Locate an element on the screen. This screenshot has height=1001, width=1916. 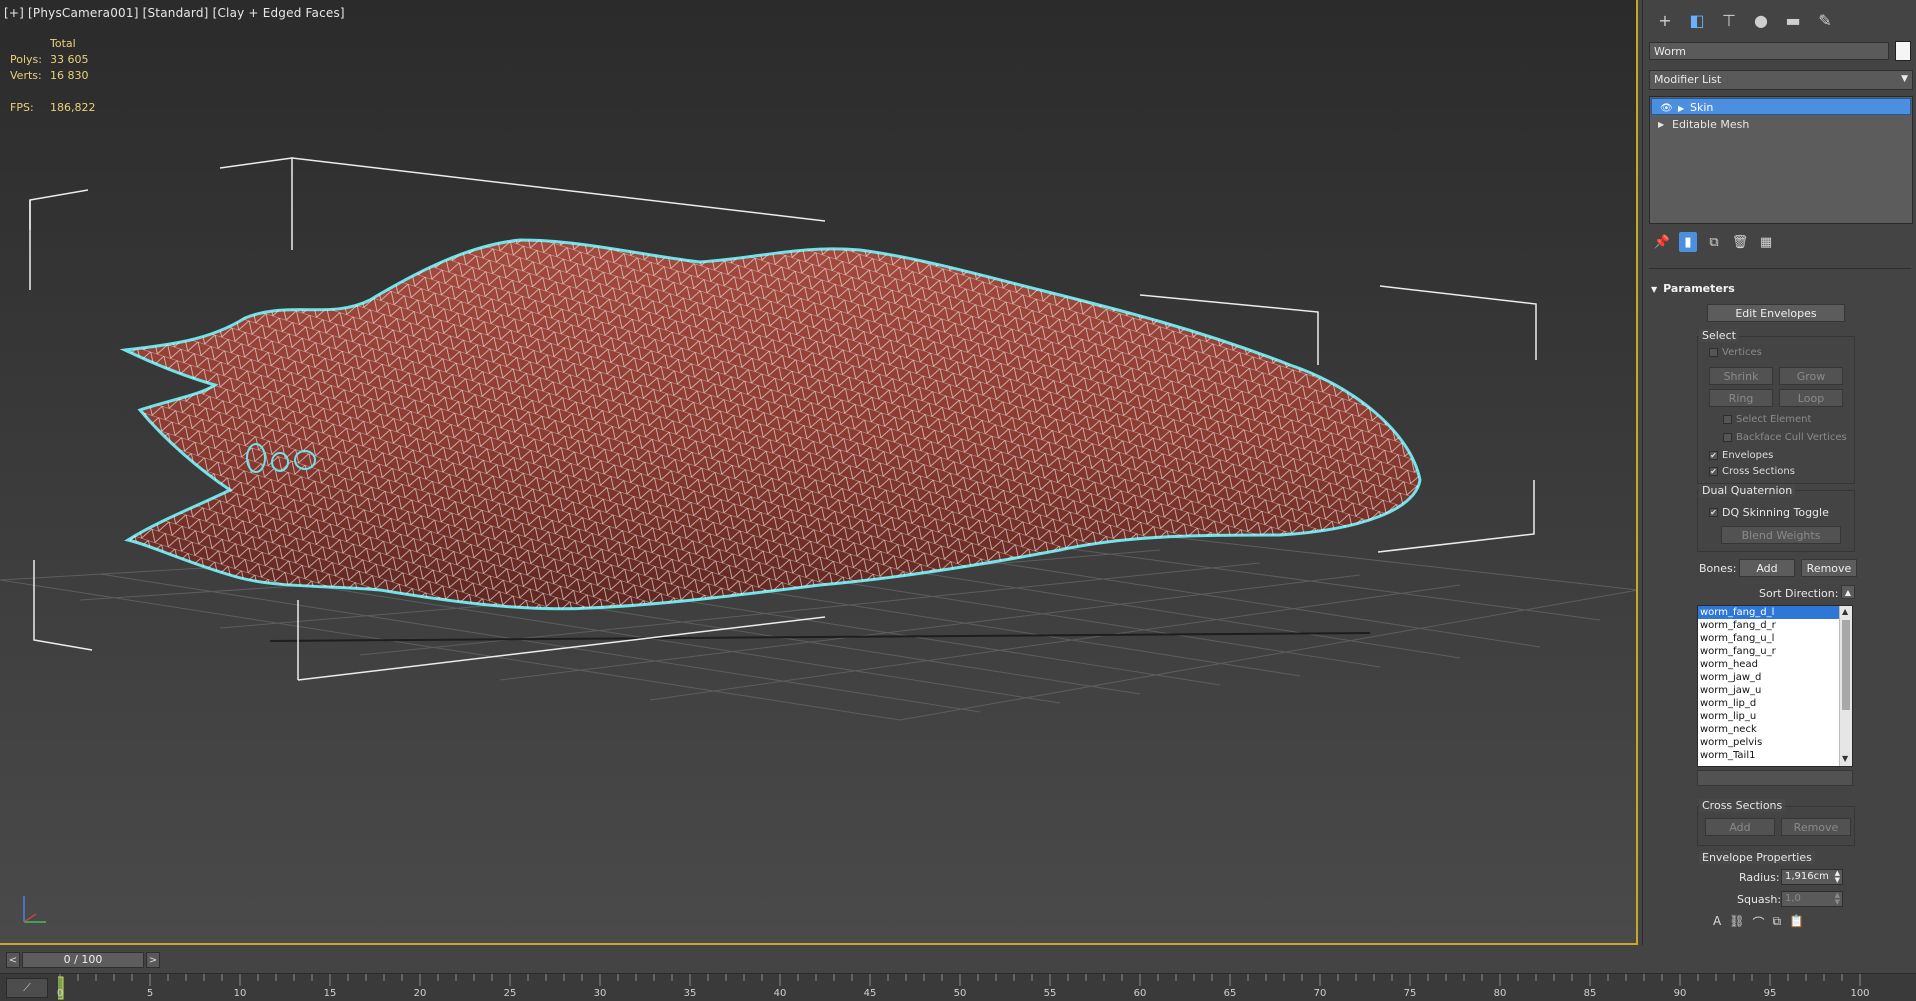
object-name-field is located at coordinates (1769, 51).